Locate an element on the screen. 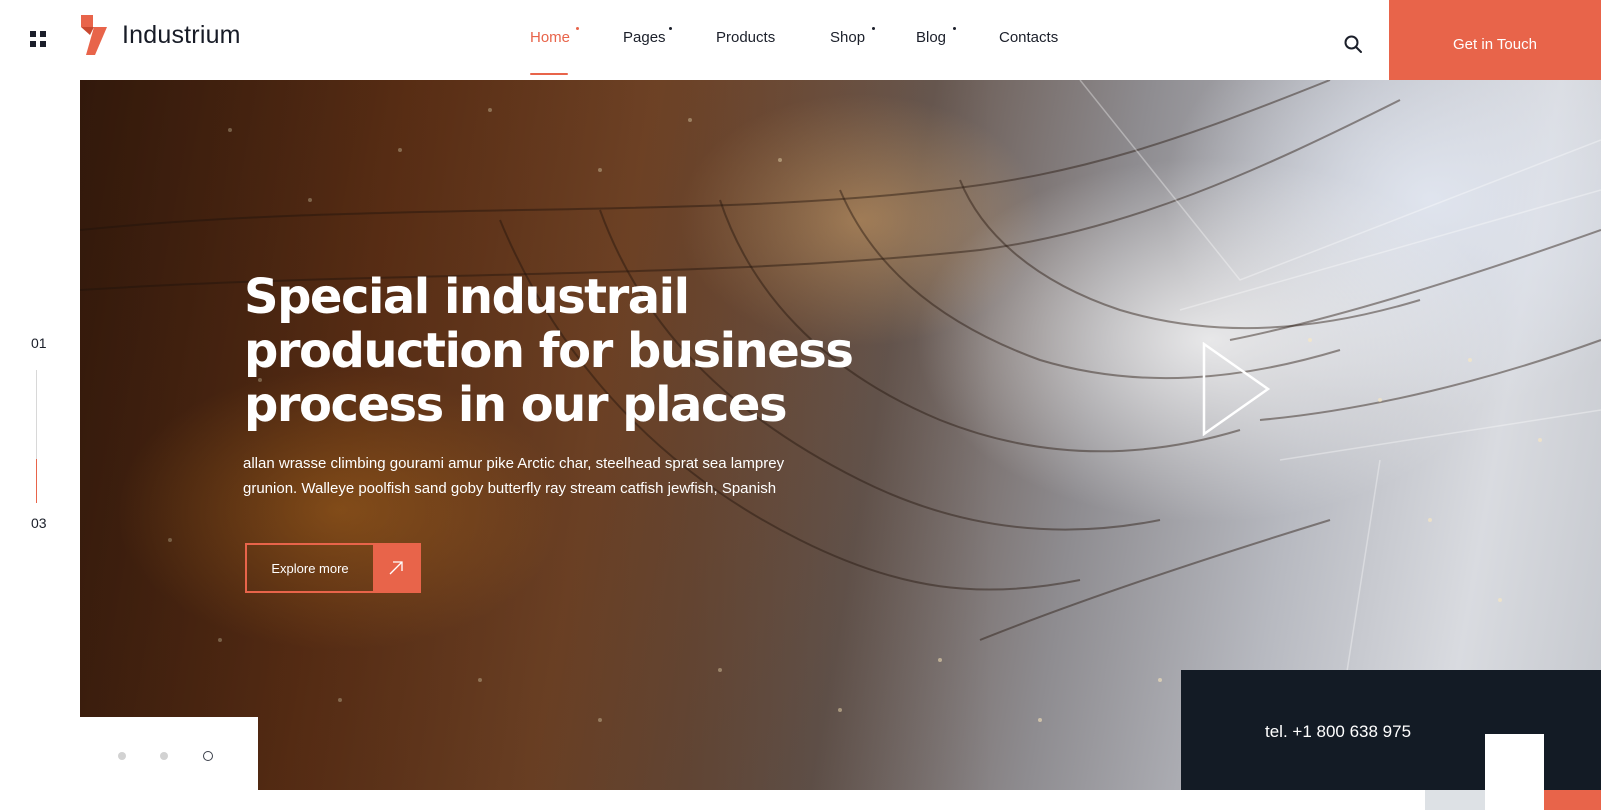 The height and width of the screenshot is (810, 1601). hero-title-end: process in our places is located at coordinates (516, 405).